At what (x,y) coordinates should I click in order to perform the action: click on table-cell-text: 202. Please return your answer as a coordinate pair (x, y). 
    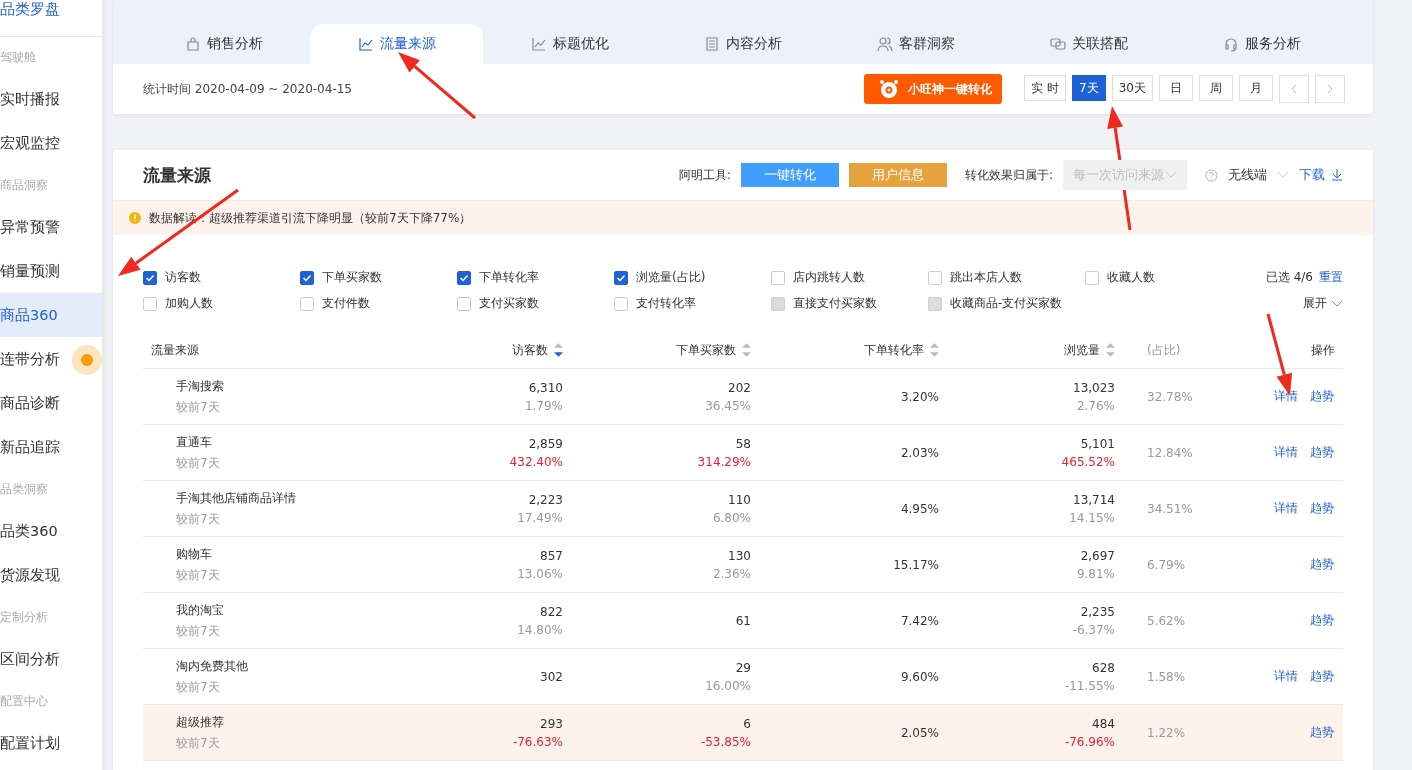
    Looking at the image, I should click on (739, 387).